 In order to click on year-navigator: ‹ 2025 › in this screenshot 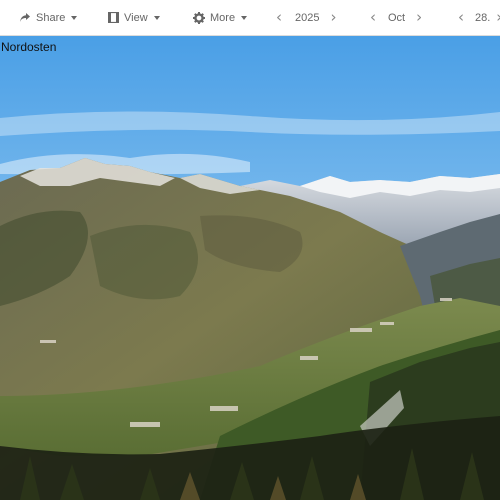, I will do `click(306, 17)`.